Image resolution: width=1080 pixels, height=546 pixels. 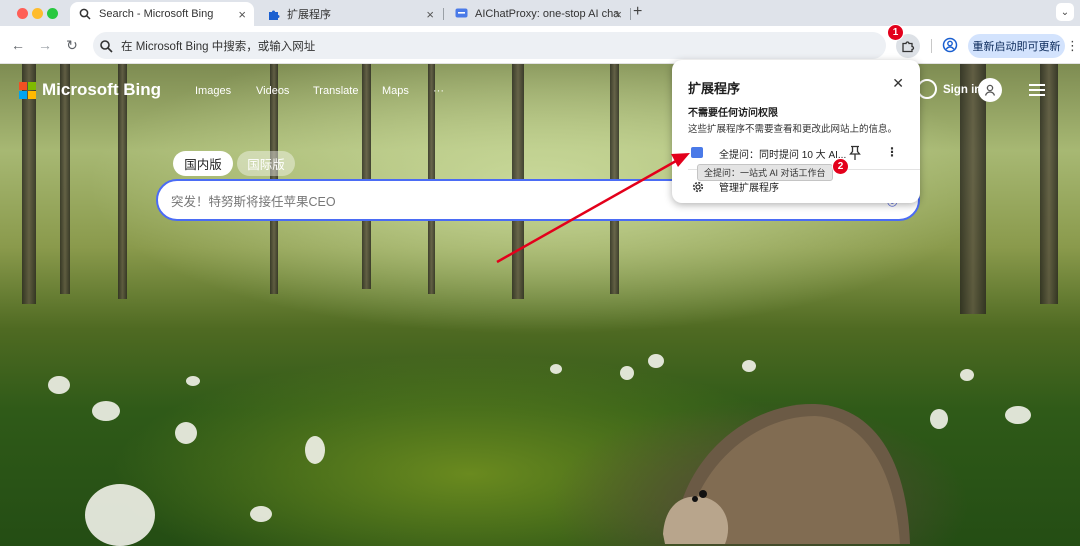 I want to click on nav-maps: Maps, so click(x=395, y=91).